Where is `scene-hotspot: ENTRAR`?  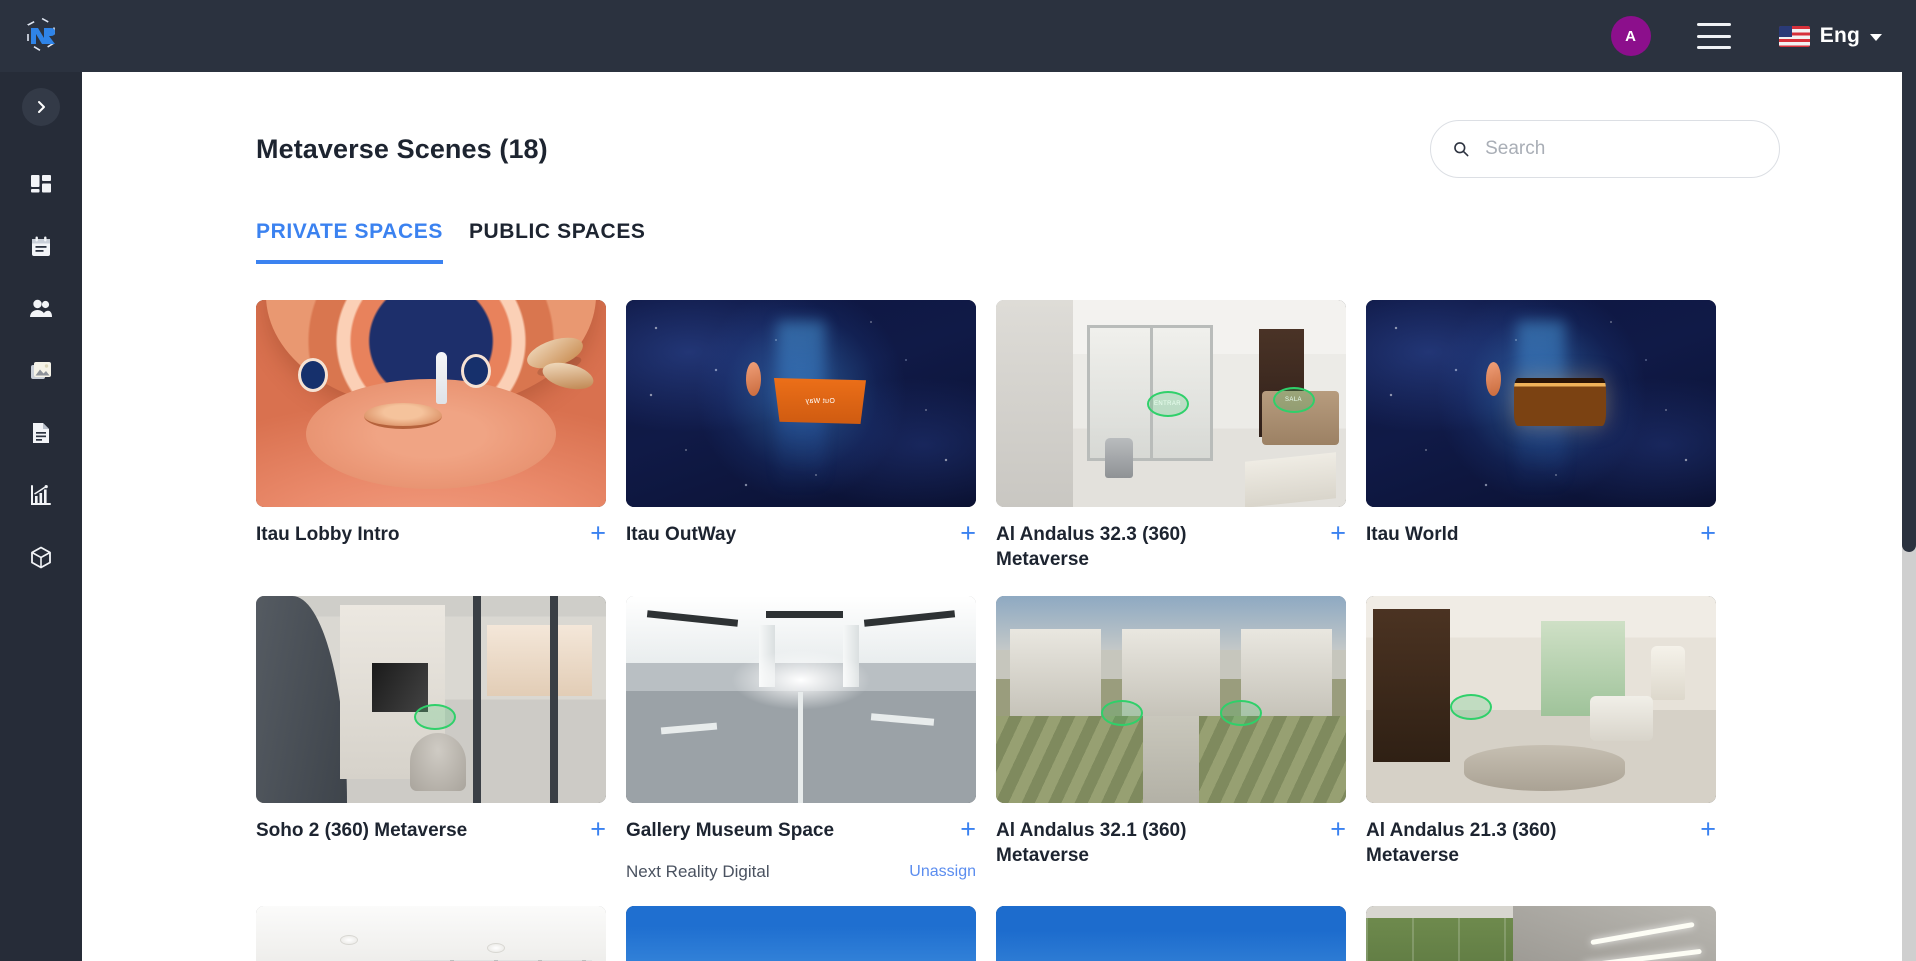 scene-hotspot: ENTRAR is located at coordinates (1167, 404).